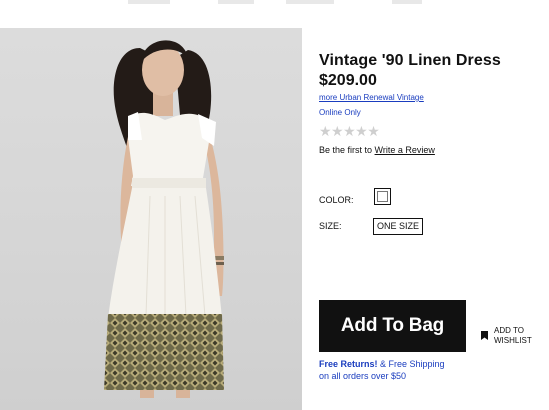 This screenshot has height=410, width=549. Describe the element at coordinates (348, 80) in the screenshot. I see `product-price: $209.00` at that location.